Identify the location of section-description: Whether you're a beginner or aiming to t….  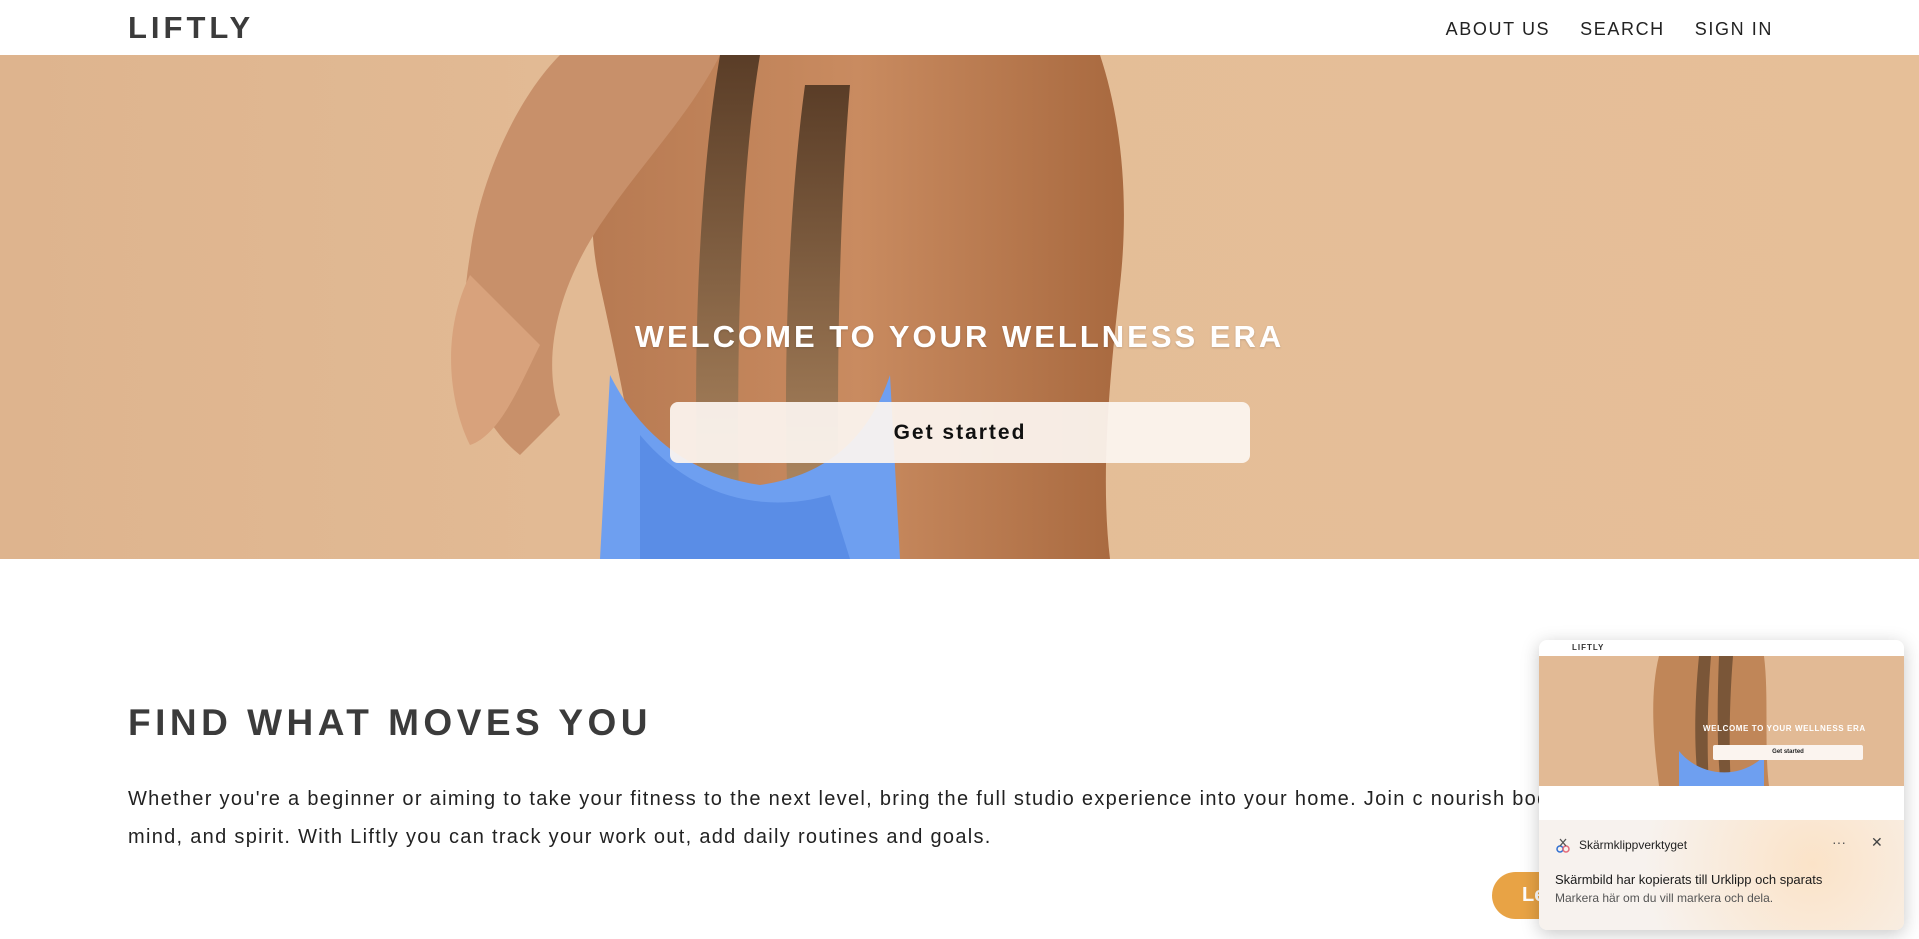
(847, 818).